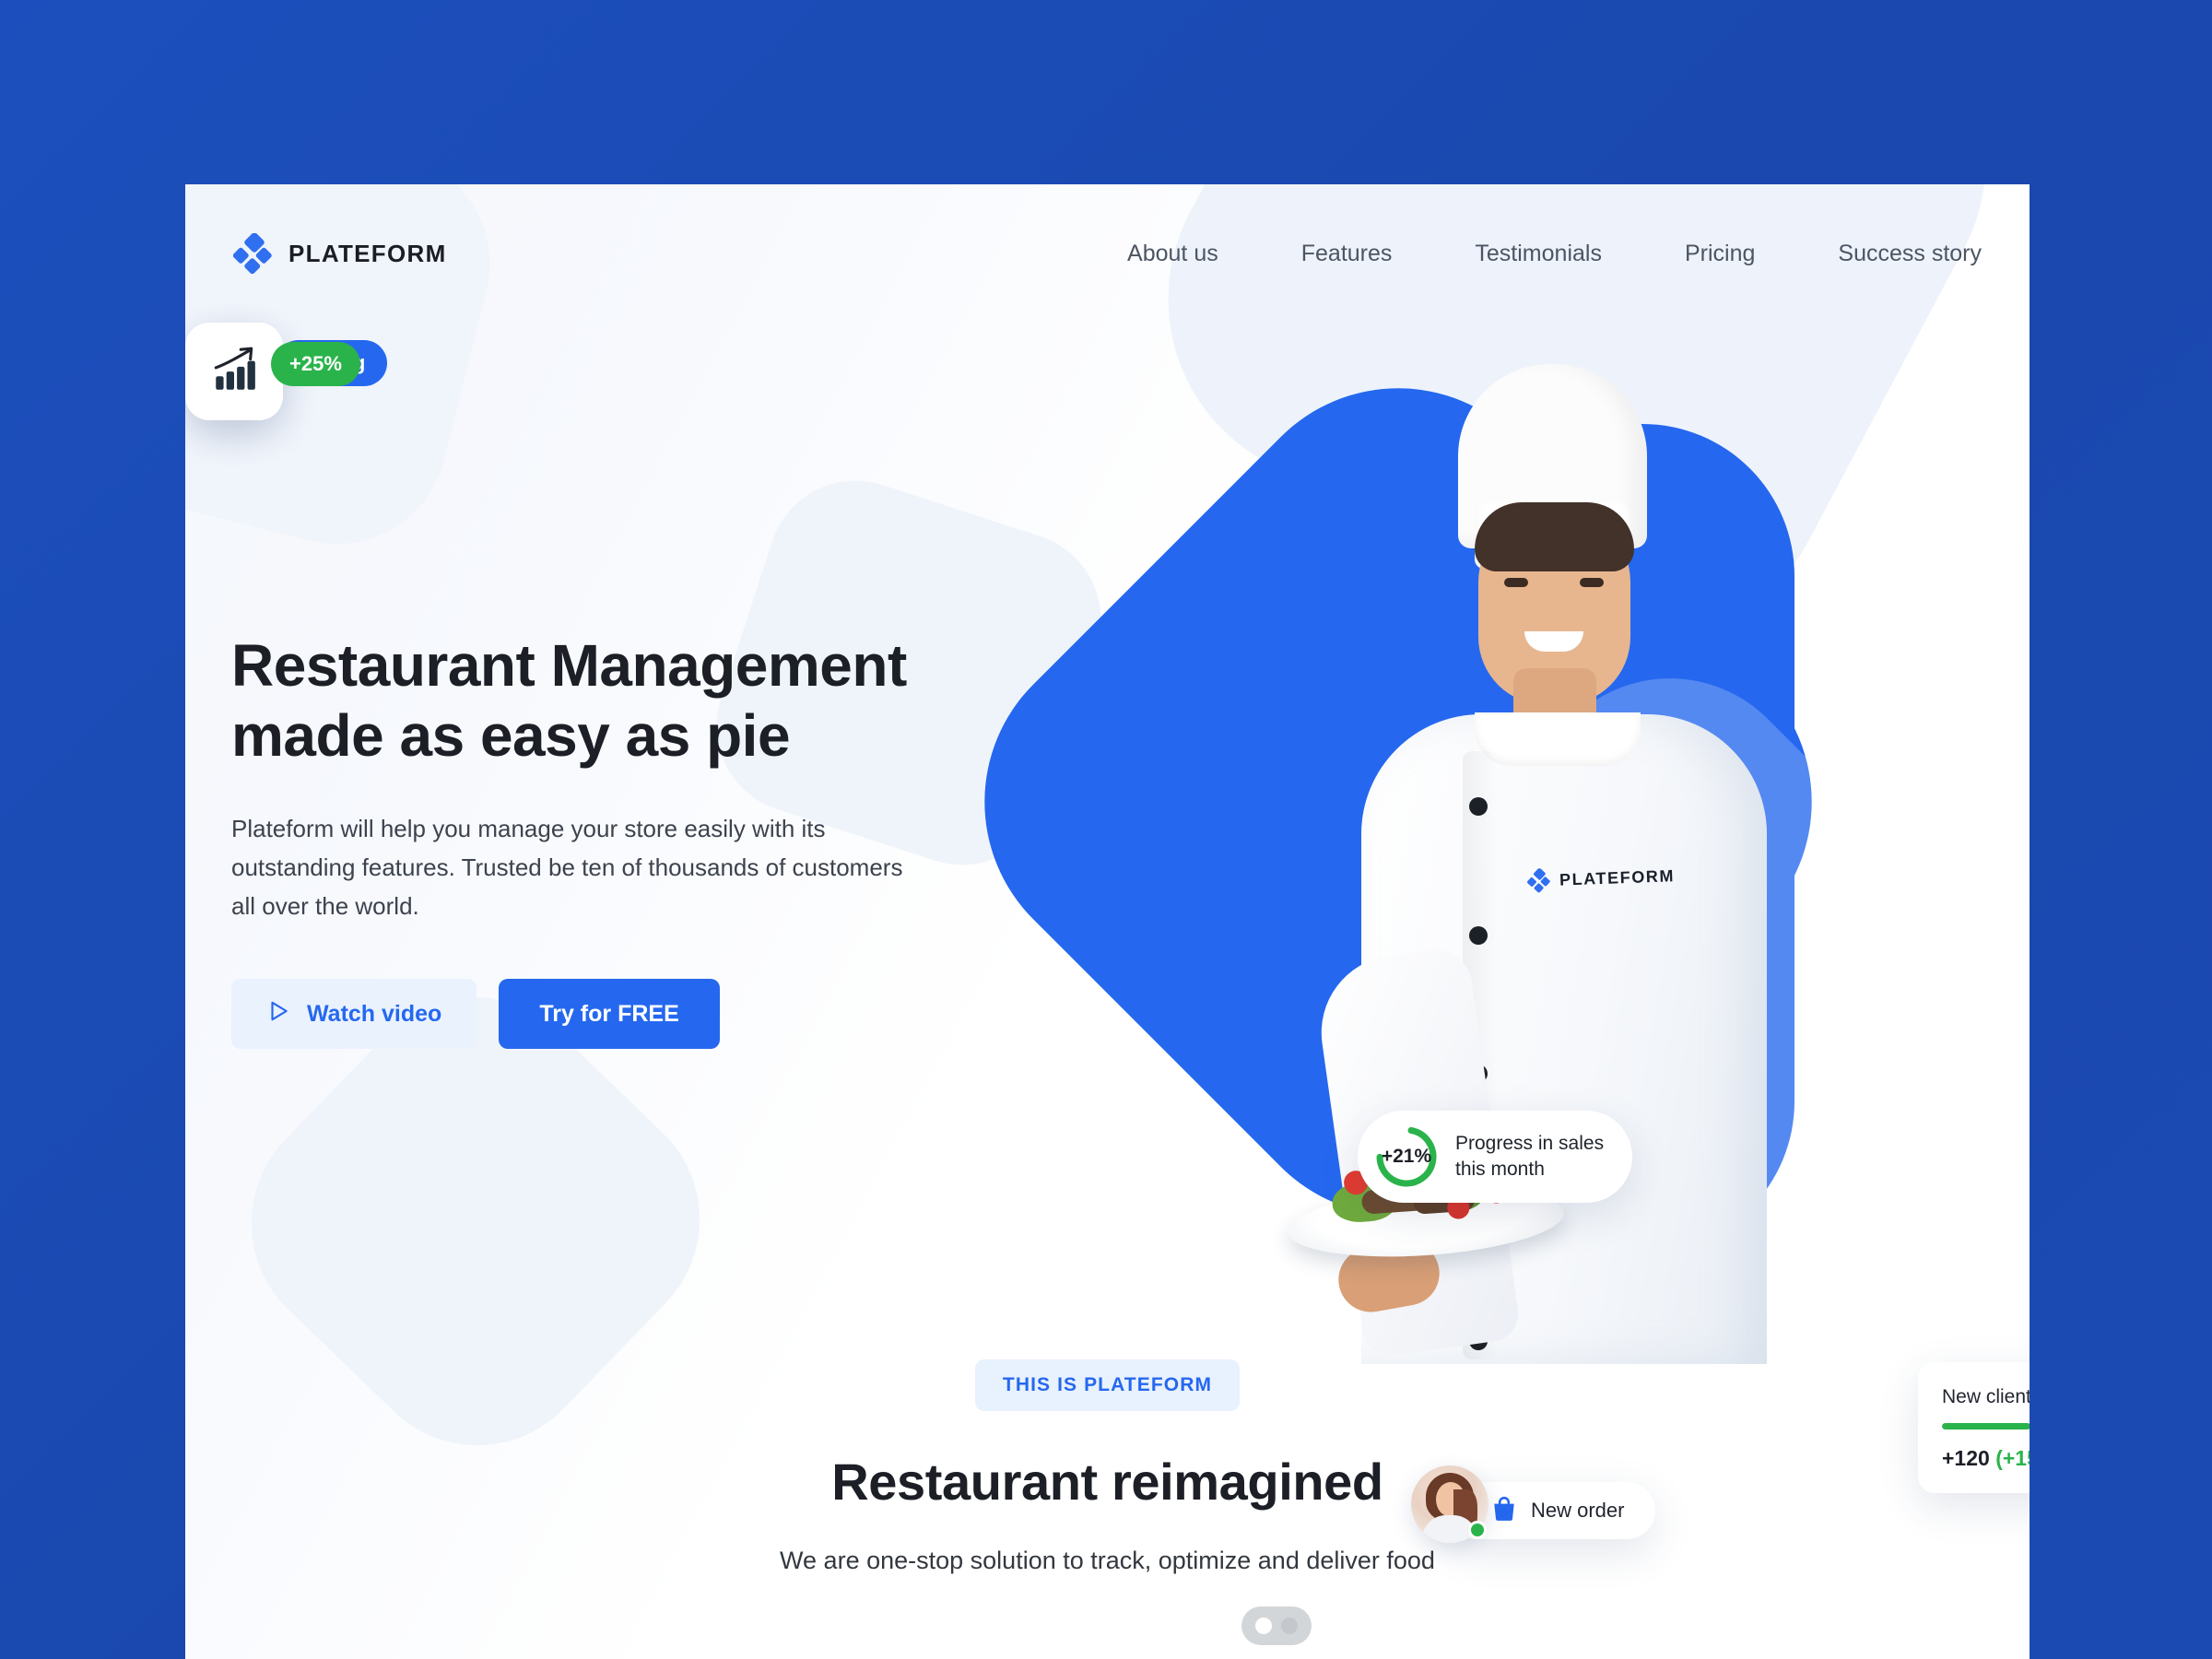  What do you see at coordinates (1107, 1482) in the screenshot?
I see `section-title: Restaurant reimagined` at bounding box center [1107, 1482].